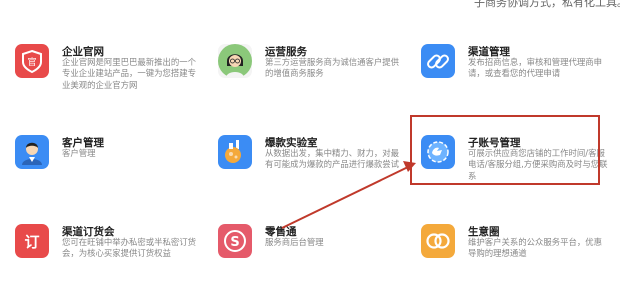 The image size is (620, 294). What do you see at coordinates (332, 68) in the screenshot?
I see `card-desc: 第三方运营服务商为诚信通客户提供的增值商务服务` at bounding box center [332, 68].